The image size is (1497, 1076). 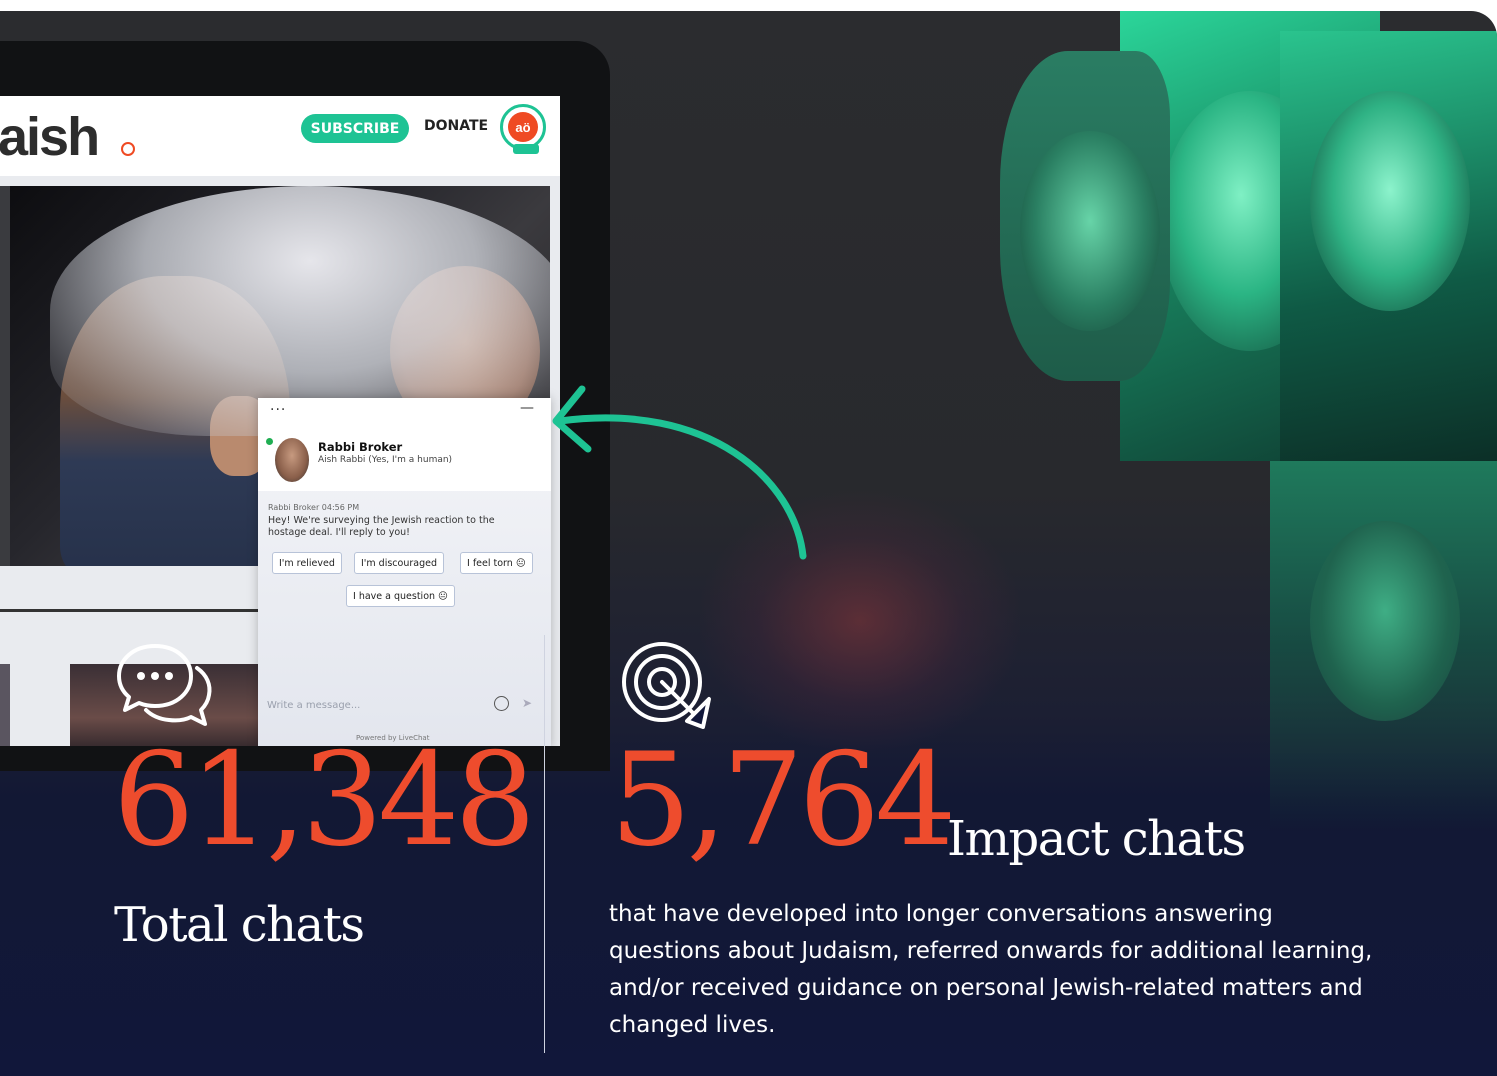 I want to click on thumbnail, so click(x=5, y=705).